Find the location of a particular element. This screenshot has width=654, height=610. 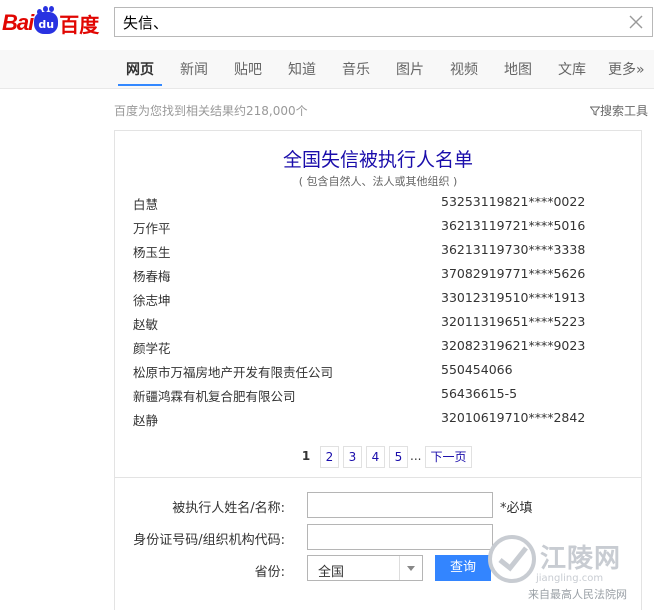

next-page-button: 下一页 is located at coordinates (448, 457).